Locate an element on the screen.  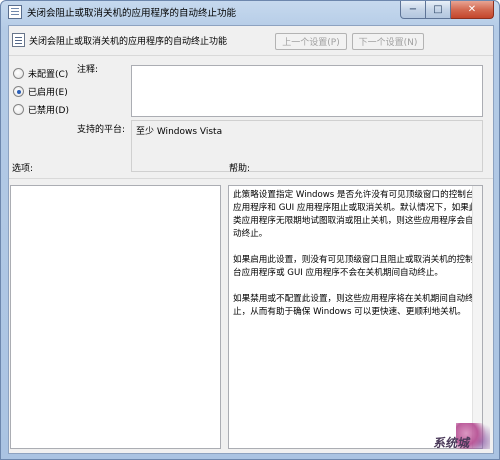
next-setting-button: 下一个设置(N) is located at coordinates (388, 41).